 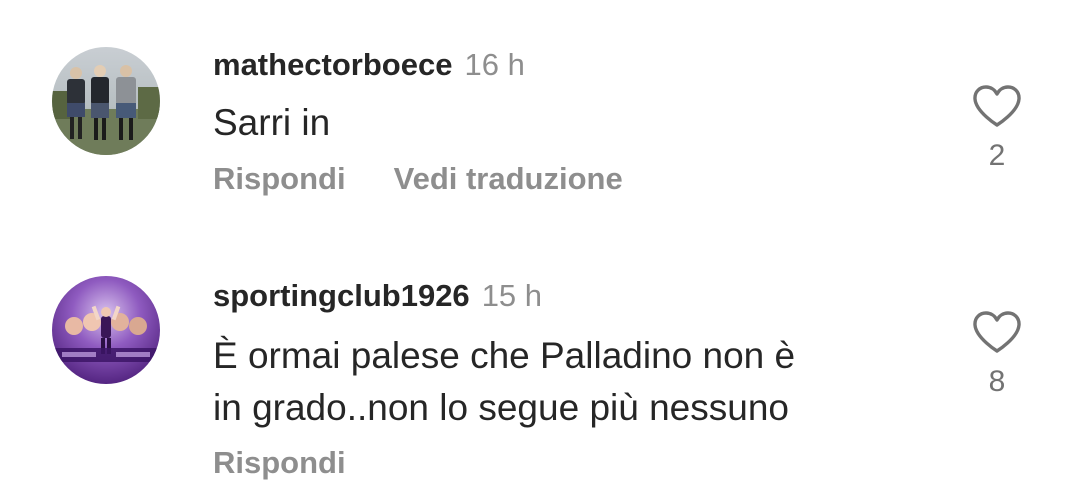 I want to click on comment-actions: Rispondi, so click(x=279, y=463).